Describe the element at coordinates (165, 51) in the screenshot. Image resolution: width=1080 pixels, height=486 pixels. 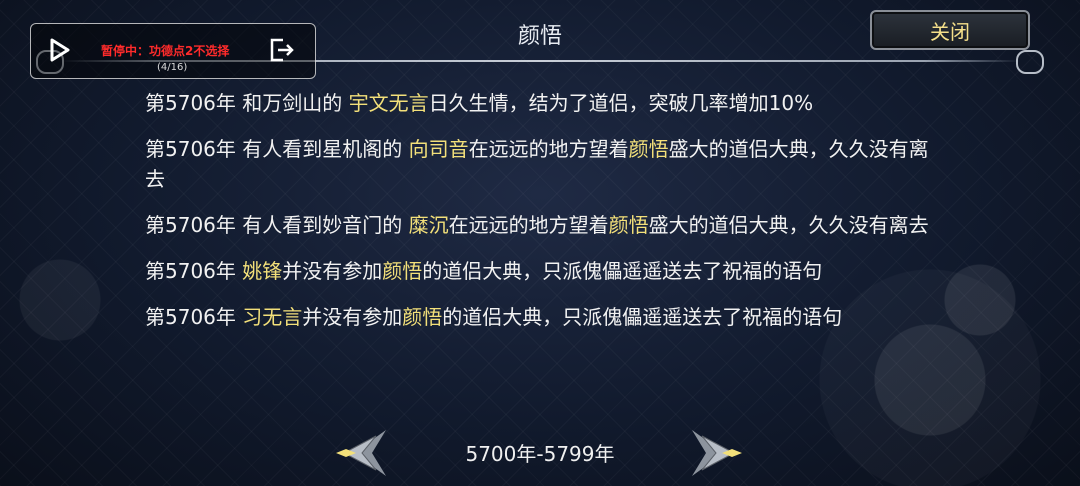
I see `pause-status-text: 暂停中：功德点2不选择` at that location.